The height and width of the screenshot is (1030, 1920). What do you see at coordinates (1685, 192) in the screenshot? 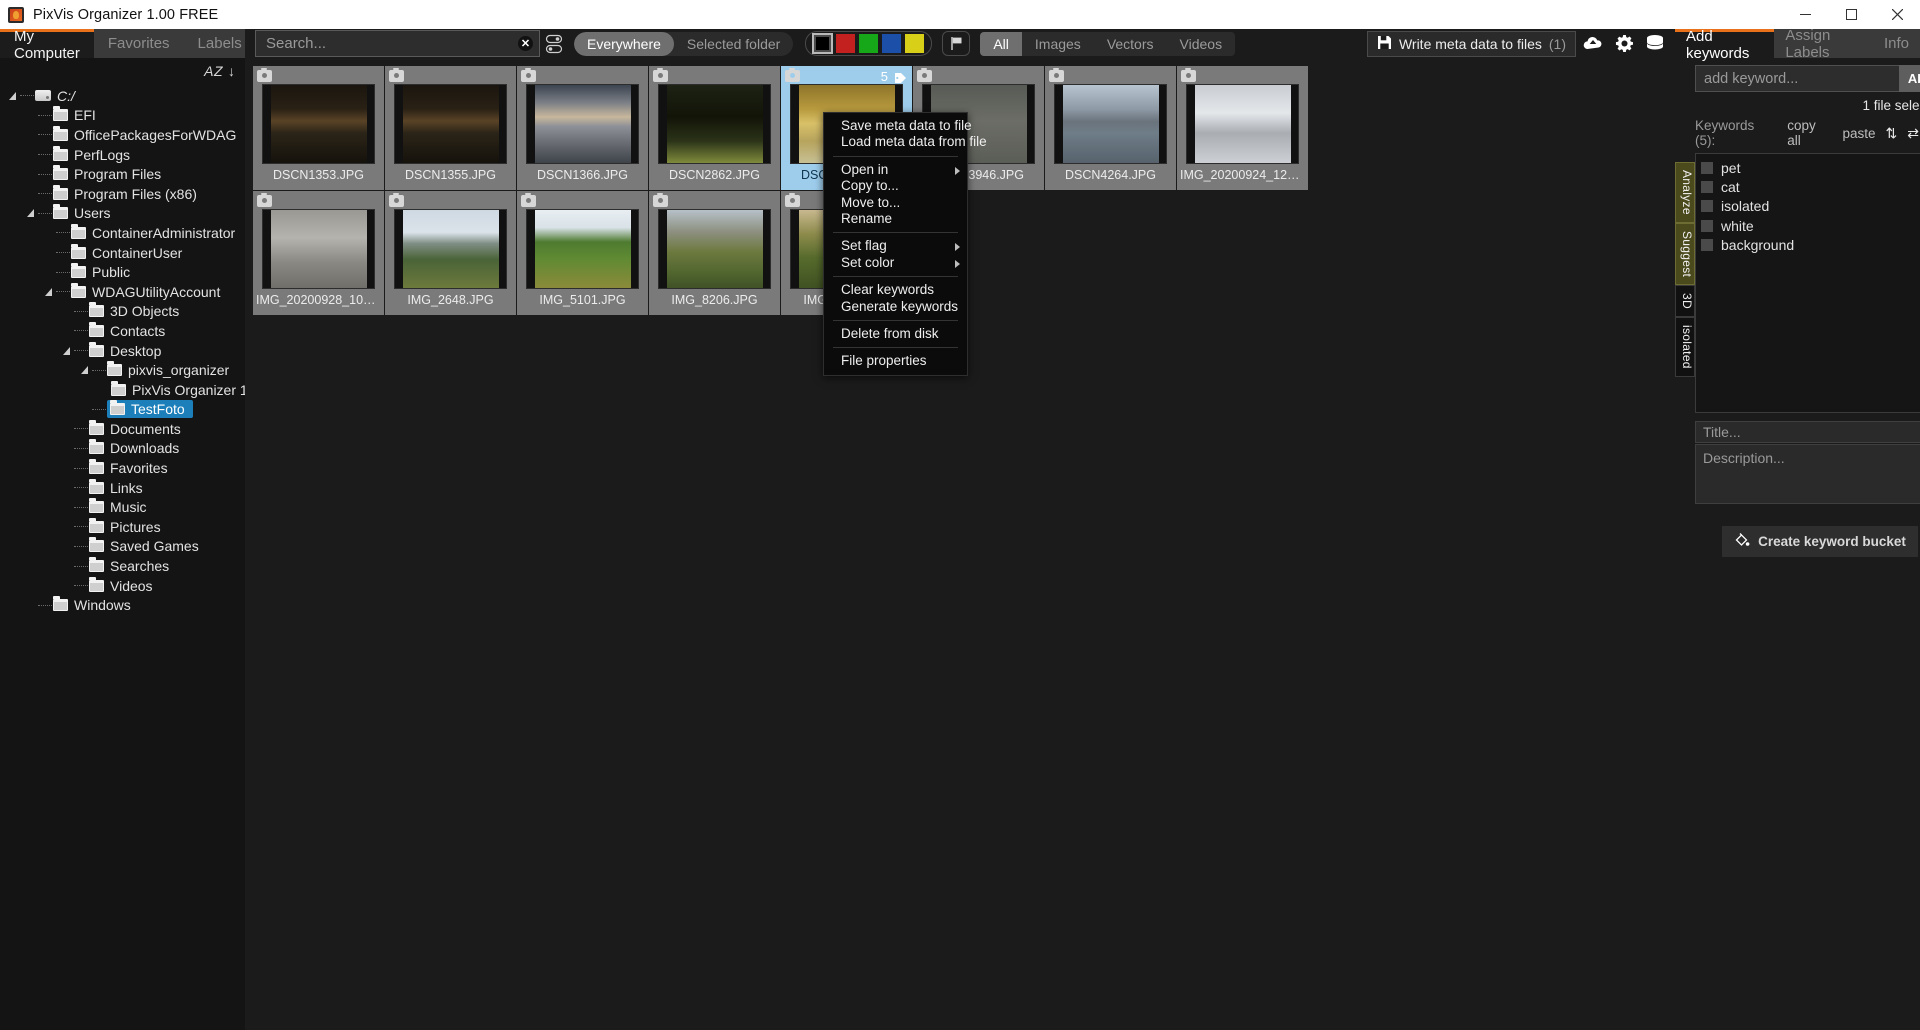
I see `side-tab-analyze: Analyze` at bounding box center [1685, 192].